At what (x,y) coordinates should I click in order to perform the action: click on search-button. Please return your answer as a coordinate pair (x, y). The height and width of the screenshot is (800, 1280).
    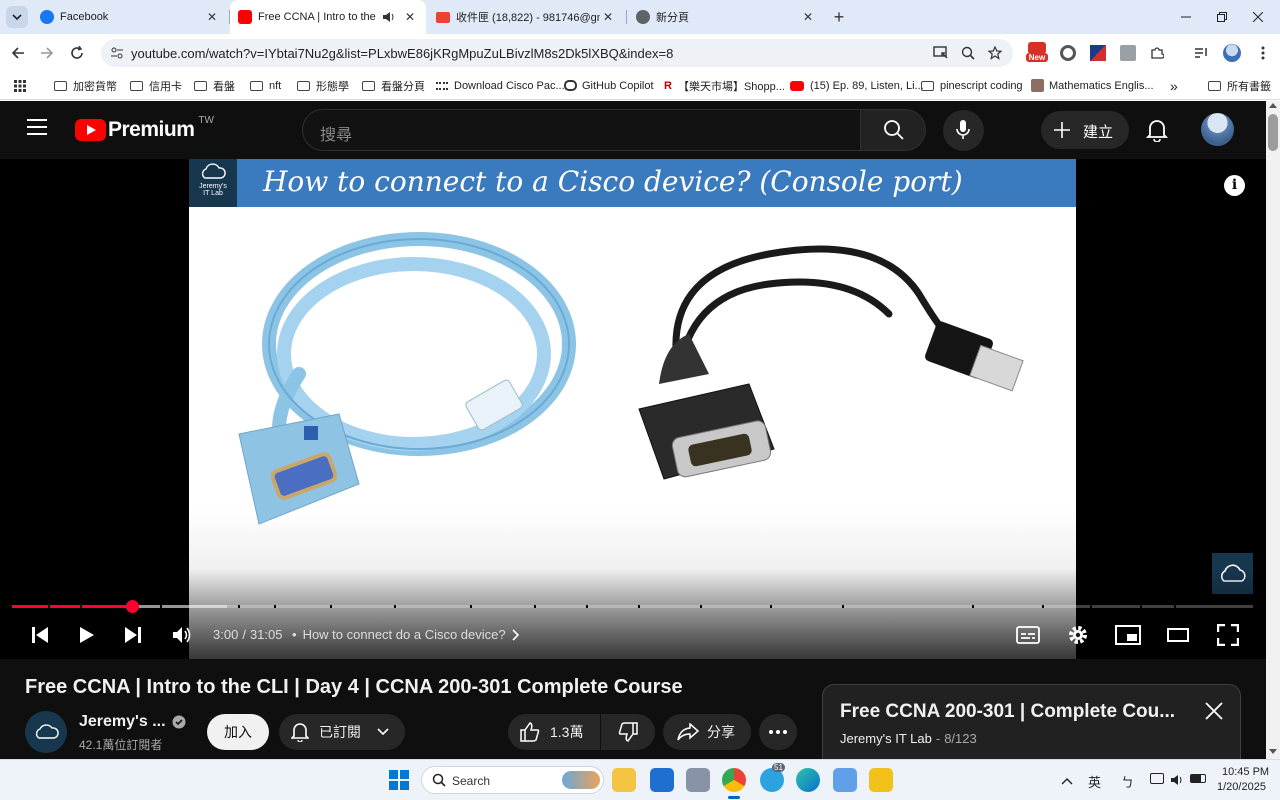
    Looking at the image, I should click on (893, 130).